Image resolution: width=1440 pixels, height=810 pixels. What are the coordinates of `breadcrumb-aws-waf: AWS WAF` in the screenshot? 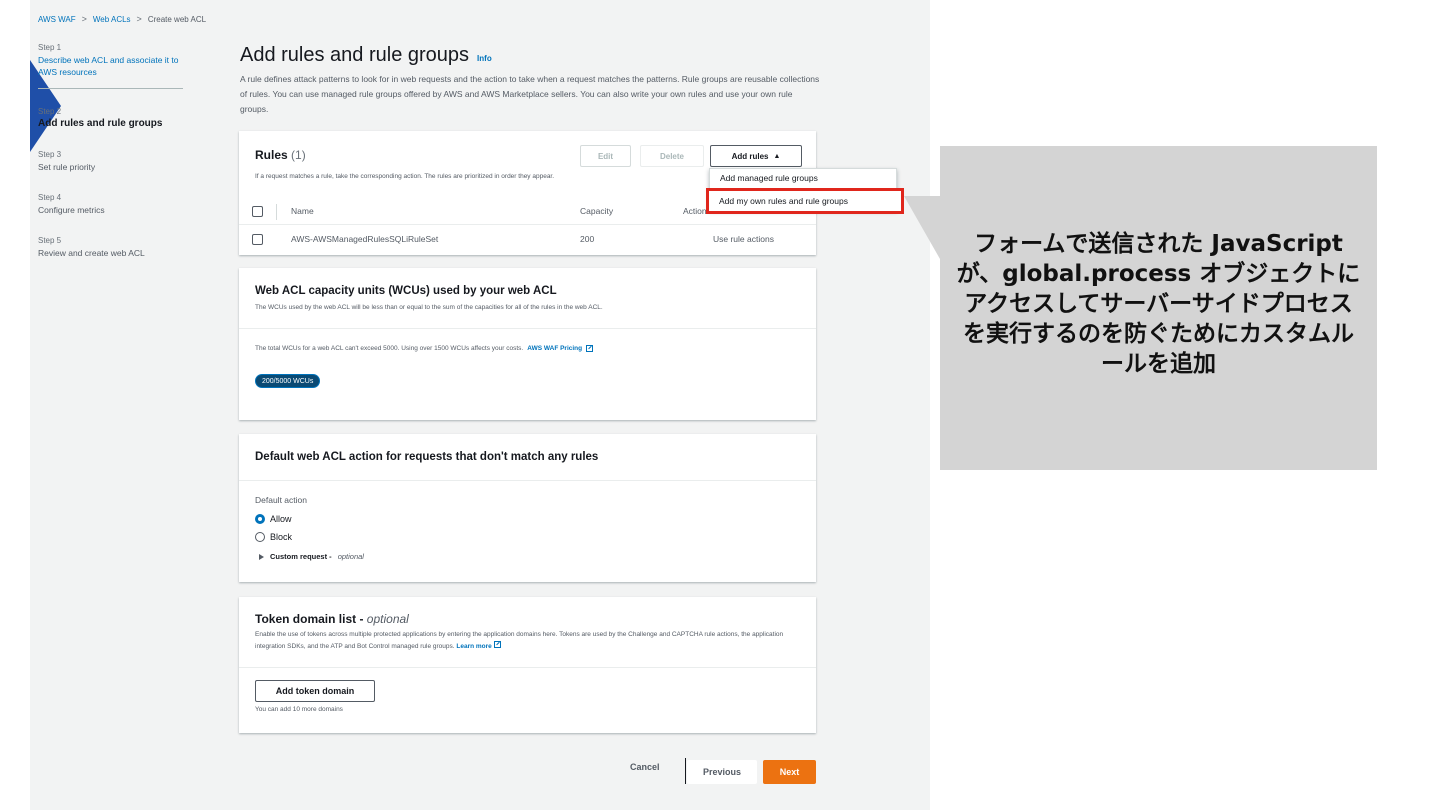 It's located at (57, 19).